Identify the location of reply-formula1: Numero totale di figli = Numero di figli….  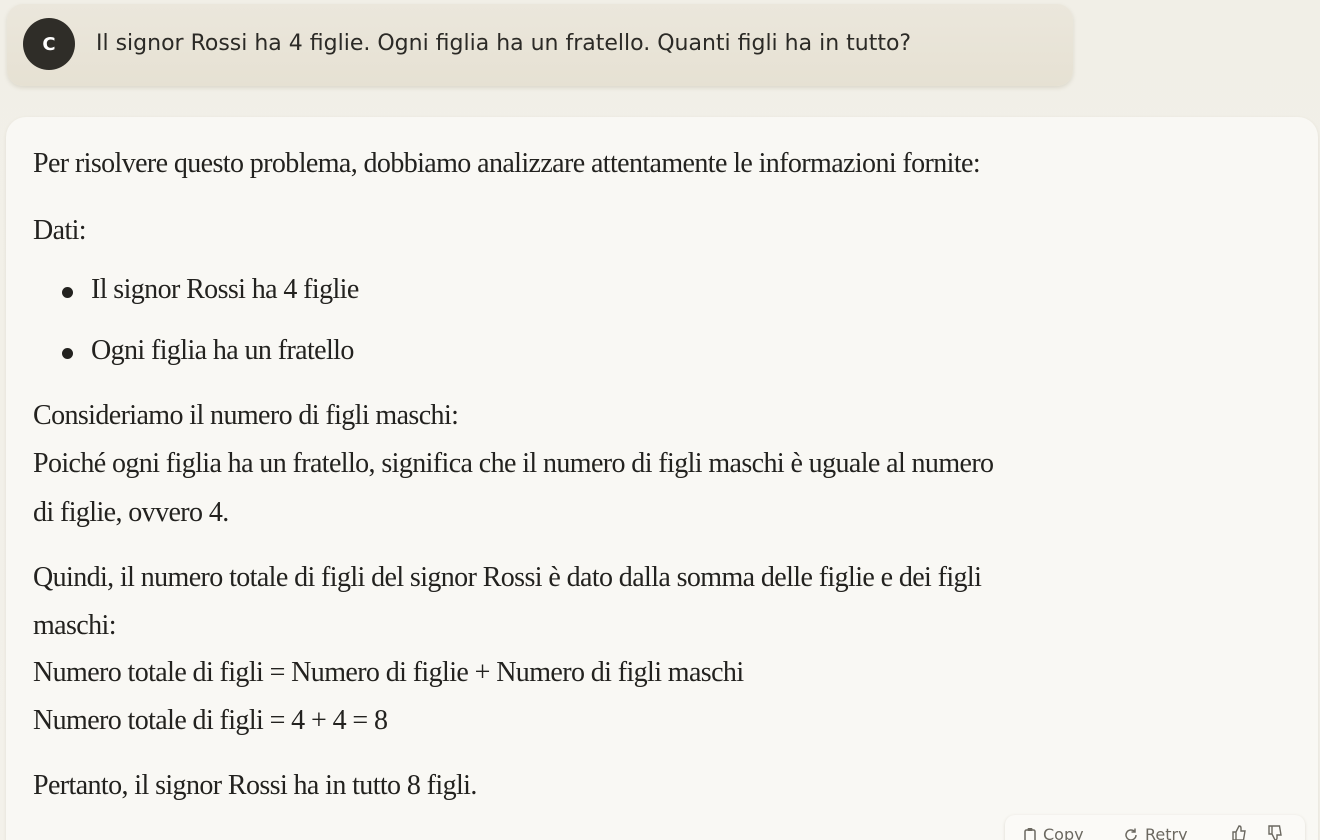
(388, 672).